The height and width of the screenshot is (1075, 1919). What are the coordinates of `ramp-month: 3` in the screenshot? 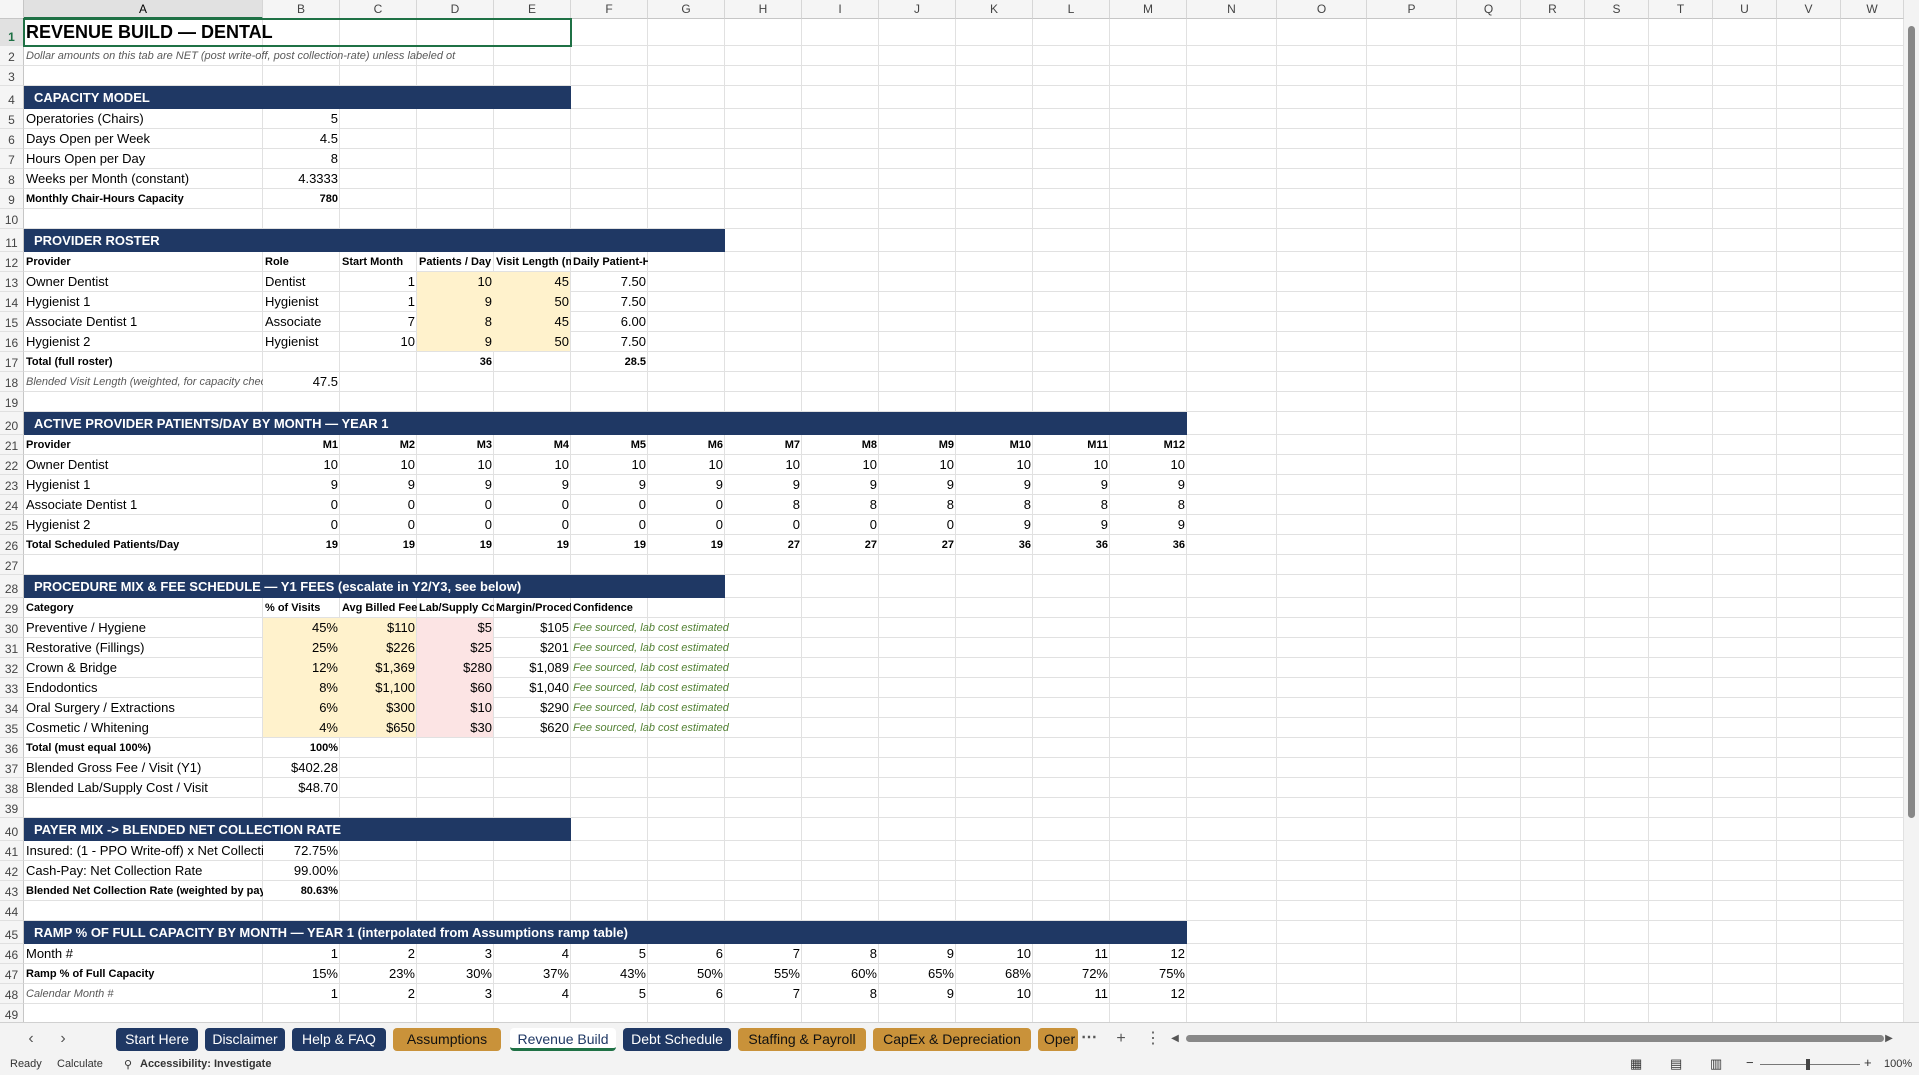 It's located at (455, 954).